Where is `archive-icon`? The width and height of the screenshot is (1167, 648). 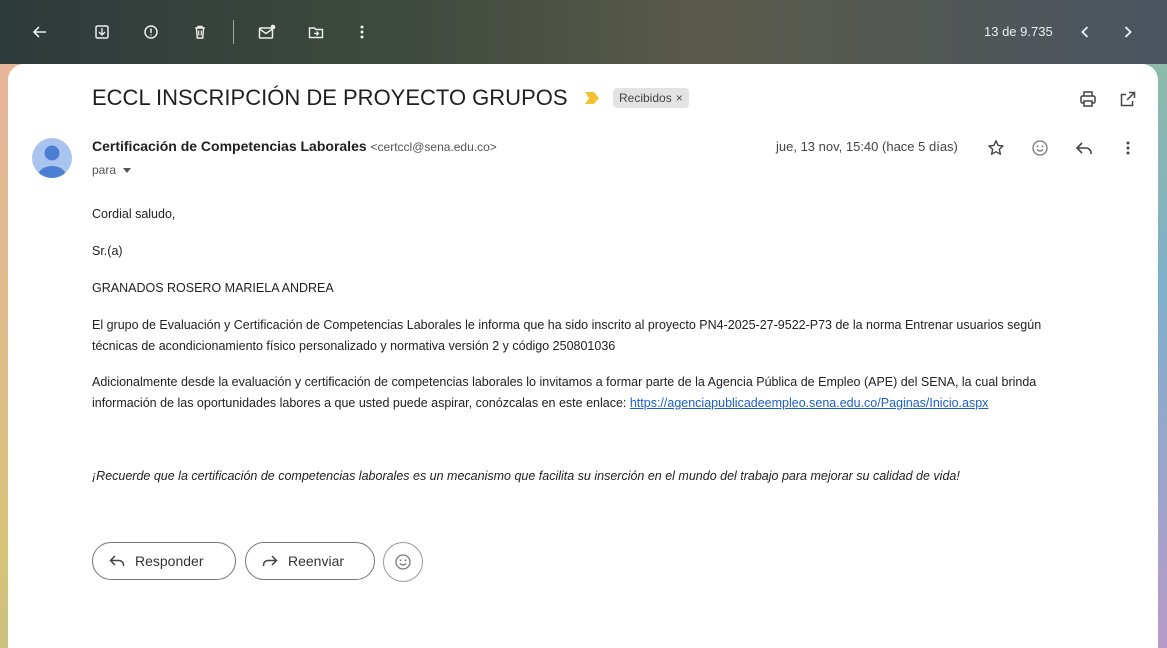
archive-icon is located at coordinates (102, 32).